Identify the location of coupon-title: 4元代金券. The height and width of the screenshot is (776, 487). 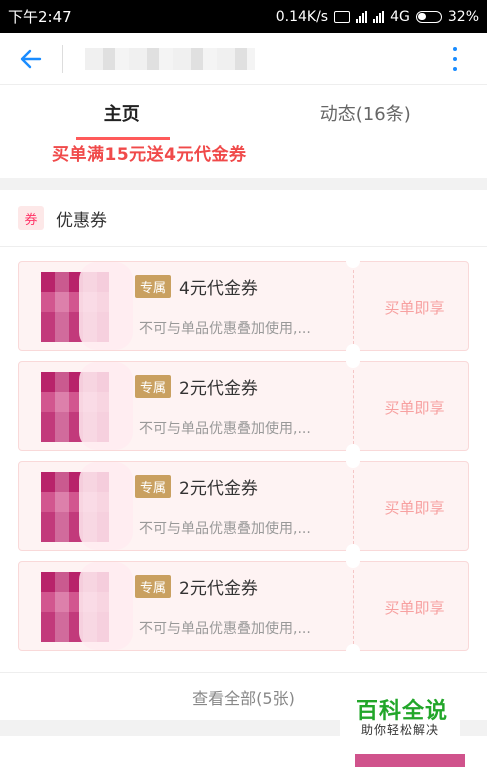
(218, 286).